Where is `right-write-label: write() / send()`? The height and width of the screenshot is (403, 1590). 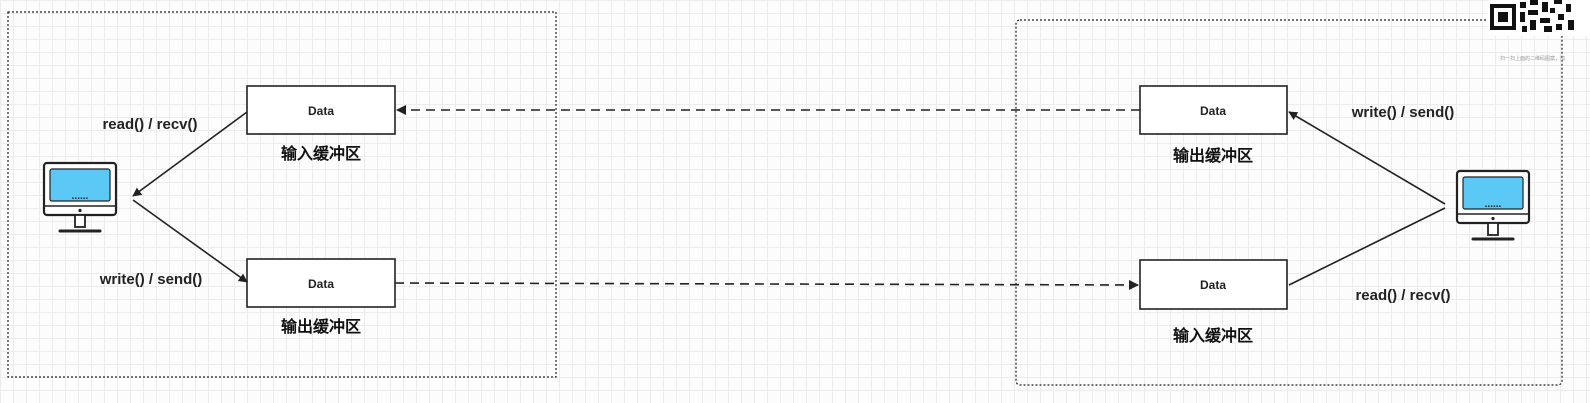
right-write-label: write() / send() is located at coordinates (1403, 112).